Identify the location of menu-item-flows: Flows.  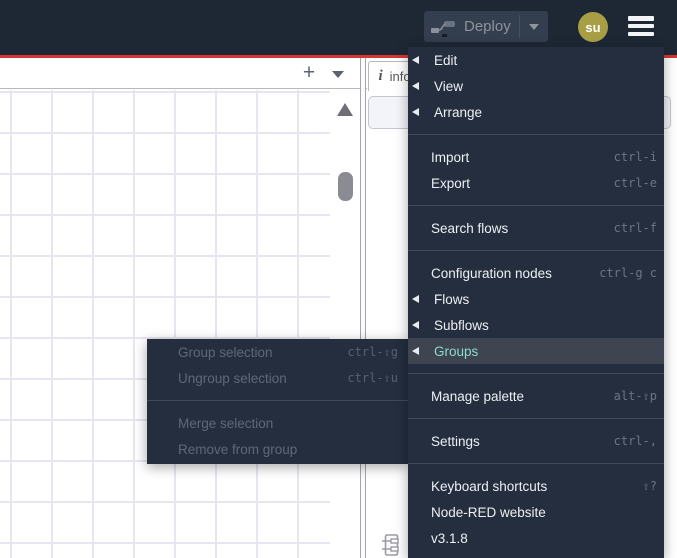
(536, 299).